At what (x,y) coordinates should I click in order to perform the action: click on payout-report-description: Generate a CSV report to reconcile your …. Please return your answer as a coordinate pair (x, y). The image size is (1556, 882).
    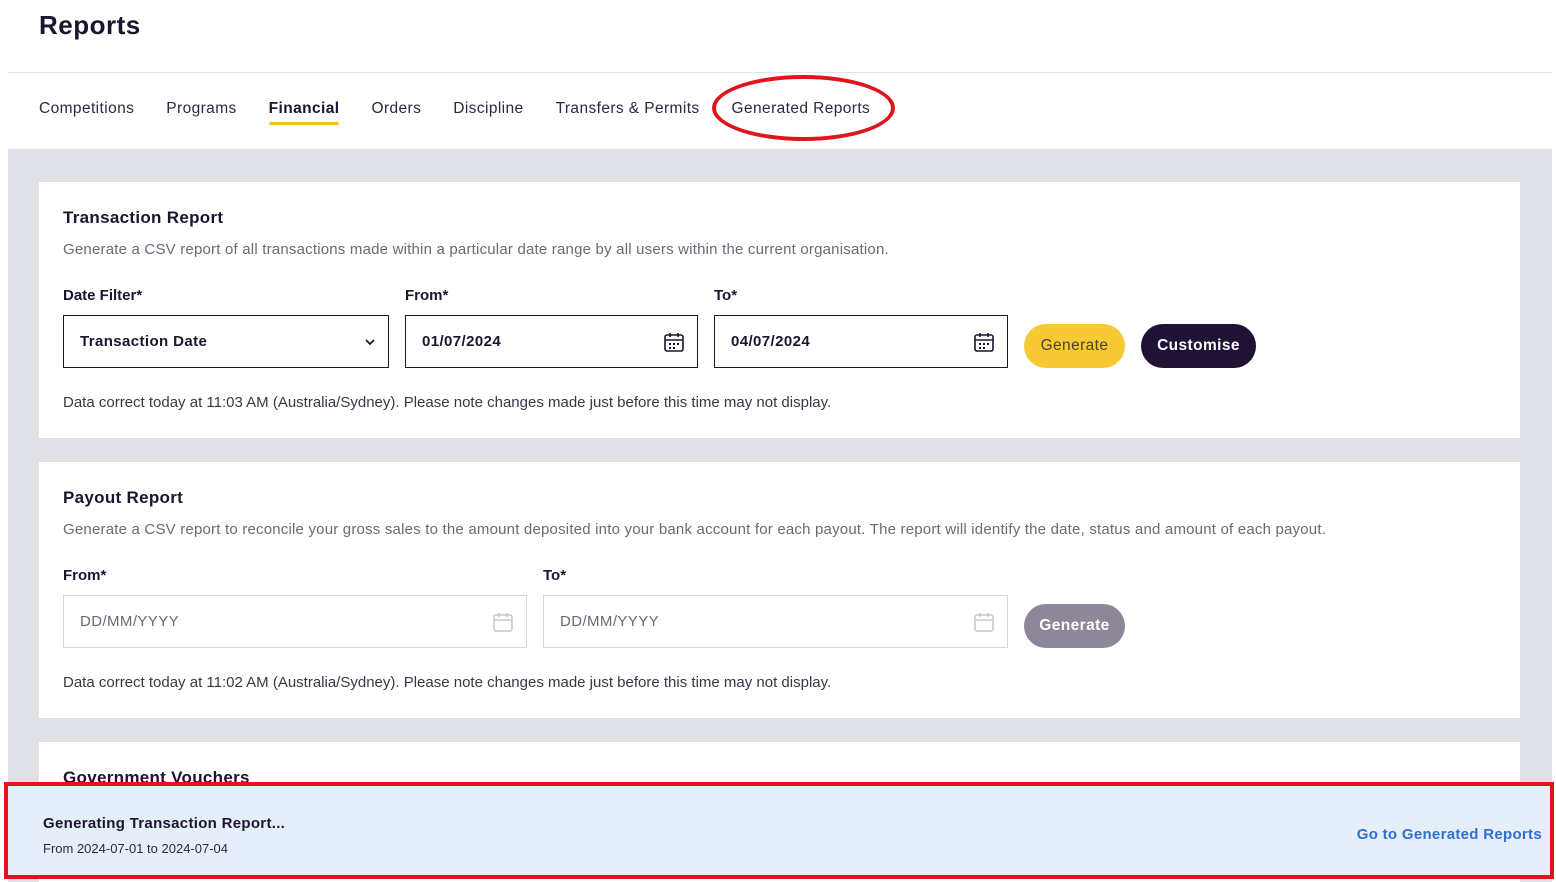
    Looking at the image, I should click on (695, 529).